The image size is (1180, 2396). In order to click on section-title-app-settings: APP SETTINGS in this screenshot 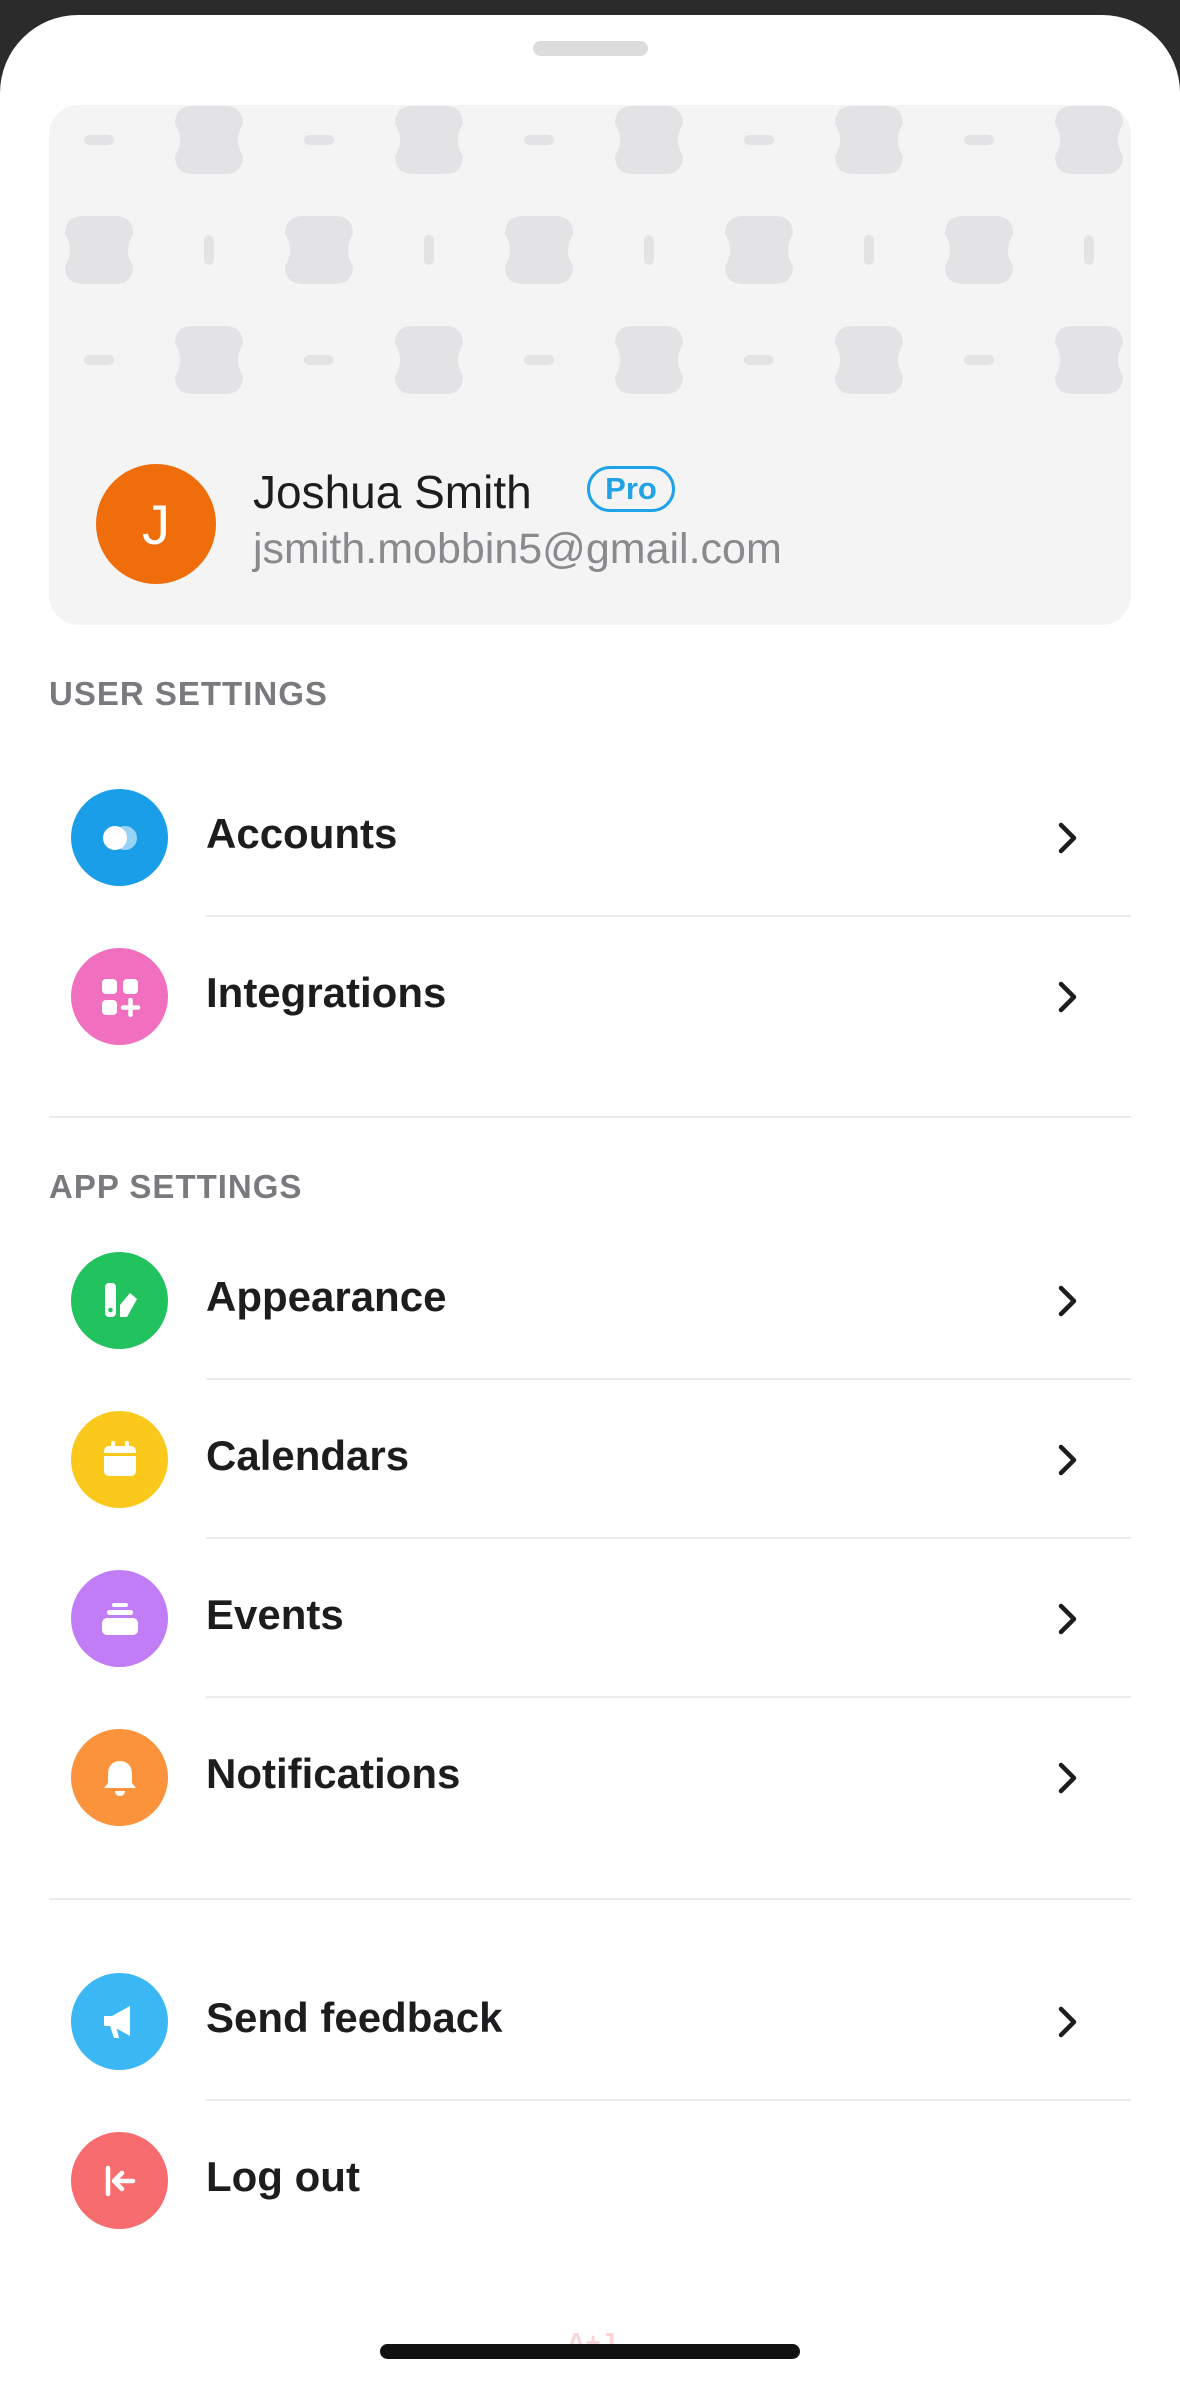, I will do `click(176, 1186)`.